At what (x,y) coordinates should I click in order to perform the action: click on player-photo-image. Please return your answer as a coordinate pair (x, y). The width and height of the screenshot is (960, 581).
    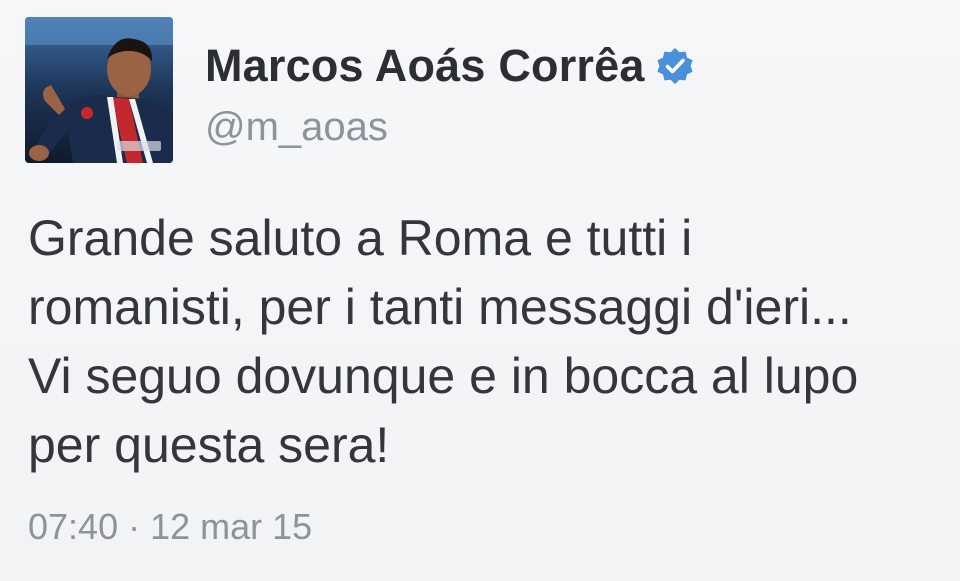
    Looking at the image, I should click on (99, 90).